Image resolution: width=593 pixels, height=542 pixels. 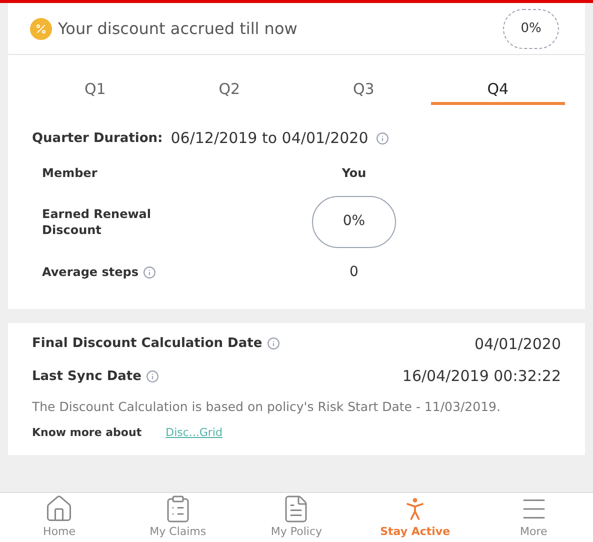 What do you see at coordinates (59, 517) in the screenshot?
I see `nav-tab: Home` at bounding box center [59, 517].